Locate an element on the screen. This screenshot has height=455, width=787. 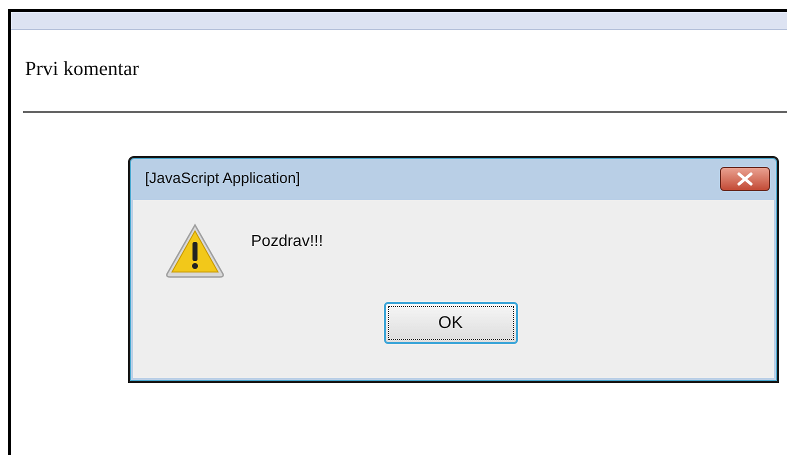
dialog-message: Pozdrav!!! is located at coordinates (287, 242).